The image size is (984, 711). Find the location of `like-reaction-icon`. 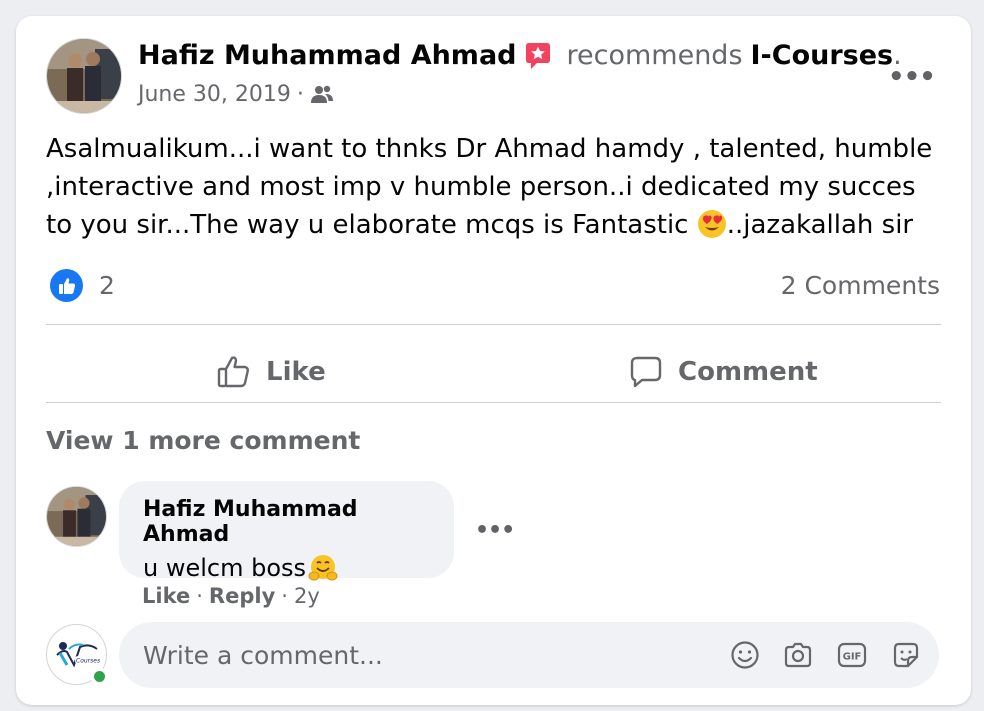

like-reaction-icon is located at coordinates (66, 285).